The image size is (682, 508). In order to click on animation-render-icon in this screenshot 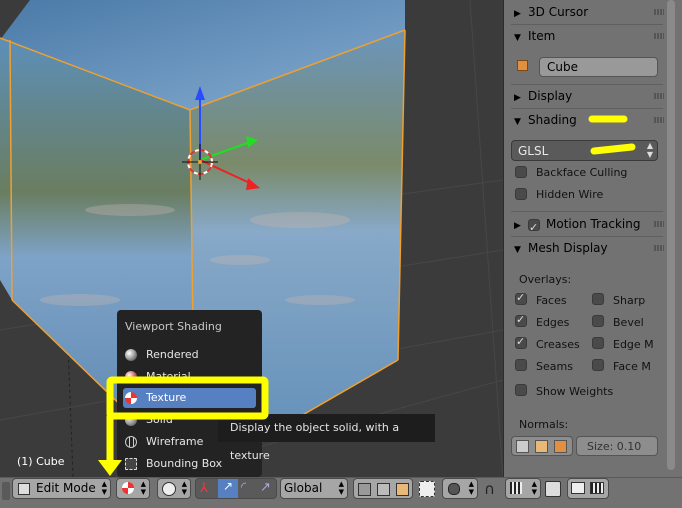, I will do `click(597, 488)`.